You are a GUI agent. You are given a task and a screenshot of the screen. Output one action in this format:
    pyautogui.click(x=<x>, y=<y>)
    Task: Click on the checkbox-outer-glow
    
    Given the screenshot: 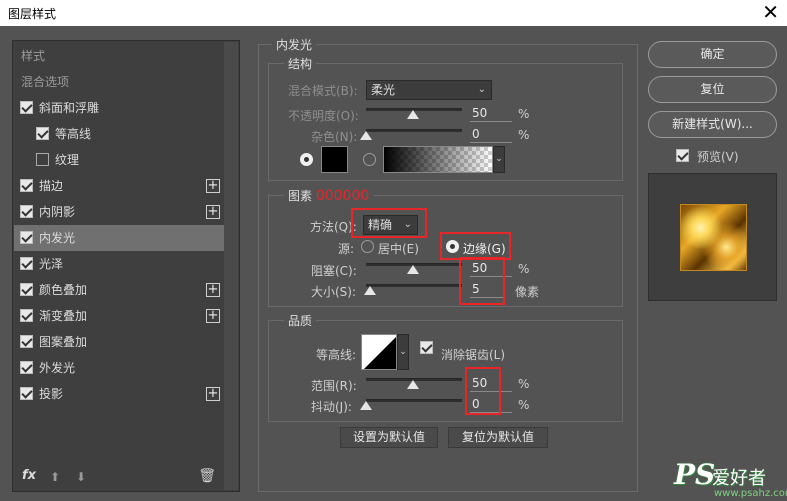 What is the action you would take?
    pyautogui.click(x=26, y=367)
    